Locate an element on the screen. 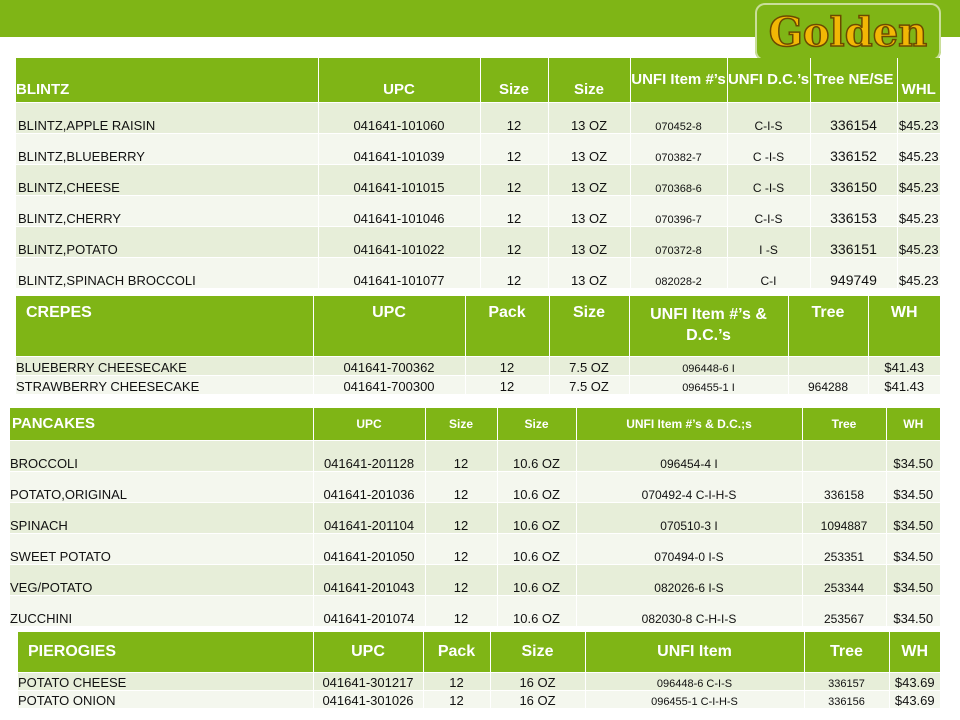 This screenshot has width=960, height=720. pancakes-cell: POTATO,ORIGINAL is located at coordinates (161, 486).